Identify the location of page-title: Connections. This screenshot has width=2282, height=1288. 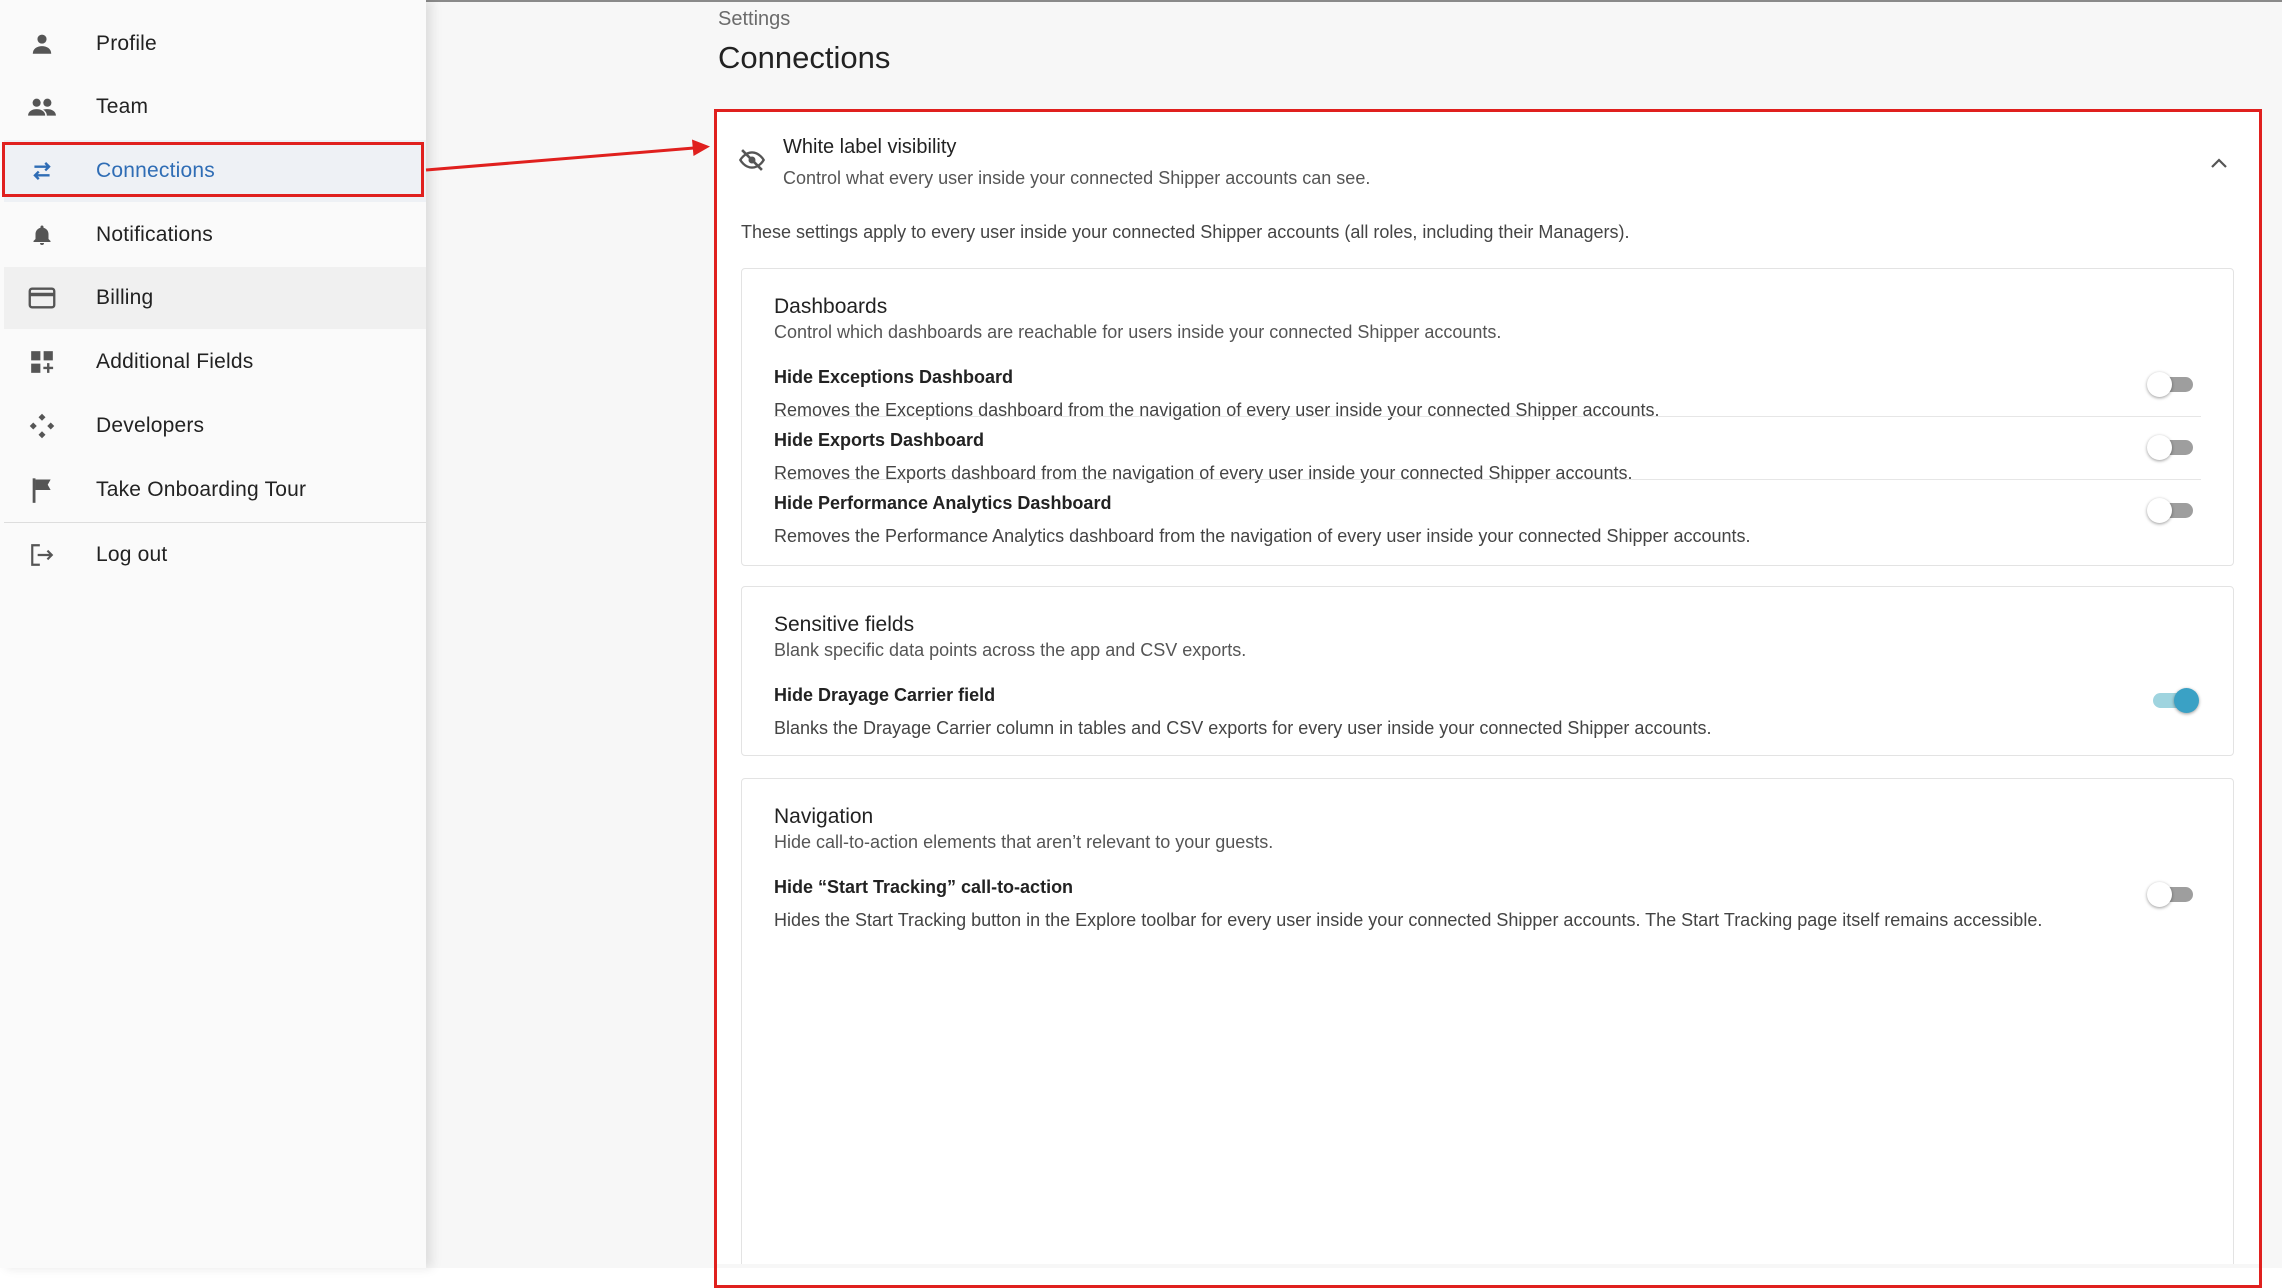
(804, 57).